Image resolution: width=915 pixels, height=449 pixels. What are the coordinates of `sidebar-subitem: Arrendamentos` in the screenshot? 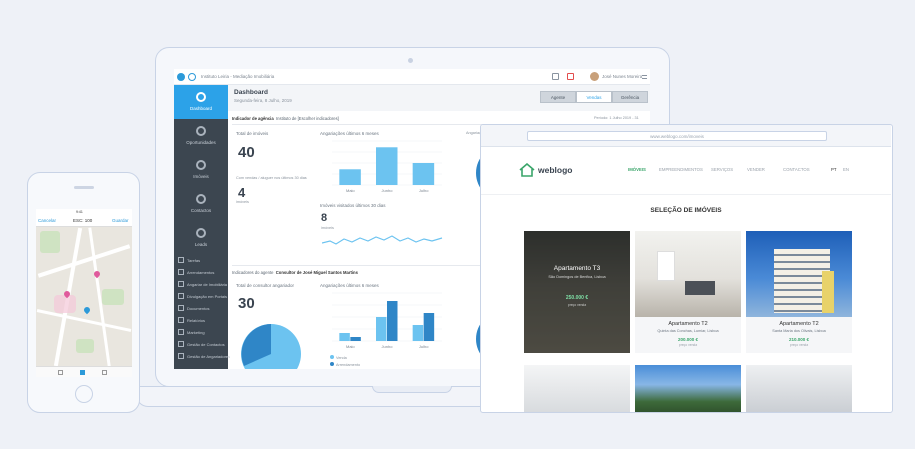 It's located at (196, 272).